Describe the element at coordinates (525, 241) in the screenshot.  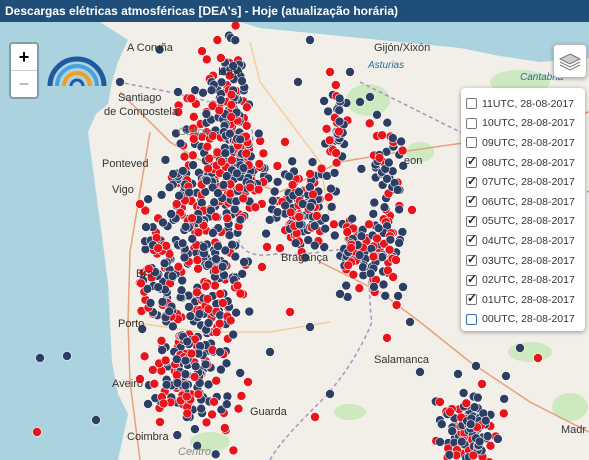
I see `legend-item: 04UTC, 28-08-2017` at that location.